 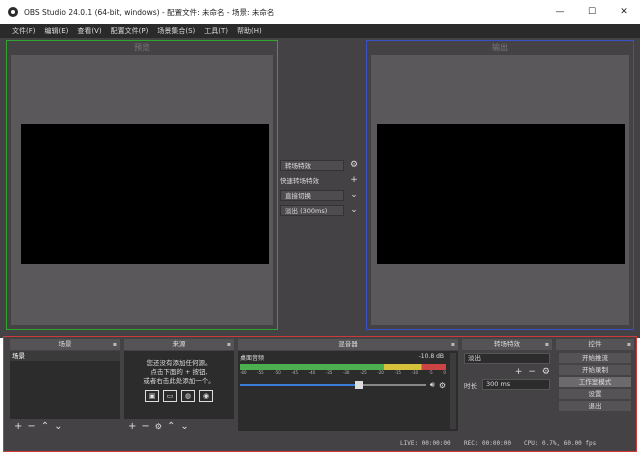 What do you see at coordinates (65, 344) in the screenshot?
I see `scenes-dock-title: 场景` at bounding box center [65, 344].